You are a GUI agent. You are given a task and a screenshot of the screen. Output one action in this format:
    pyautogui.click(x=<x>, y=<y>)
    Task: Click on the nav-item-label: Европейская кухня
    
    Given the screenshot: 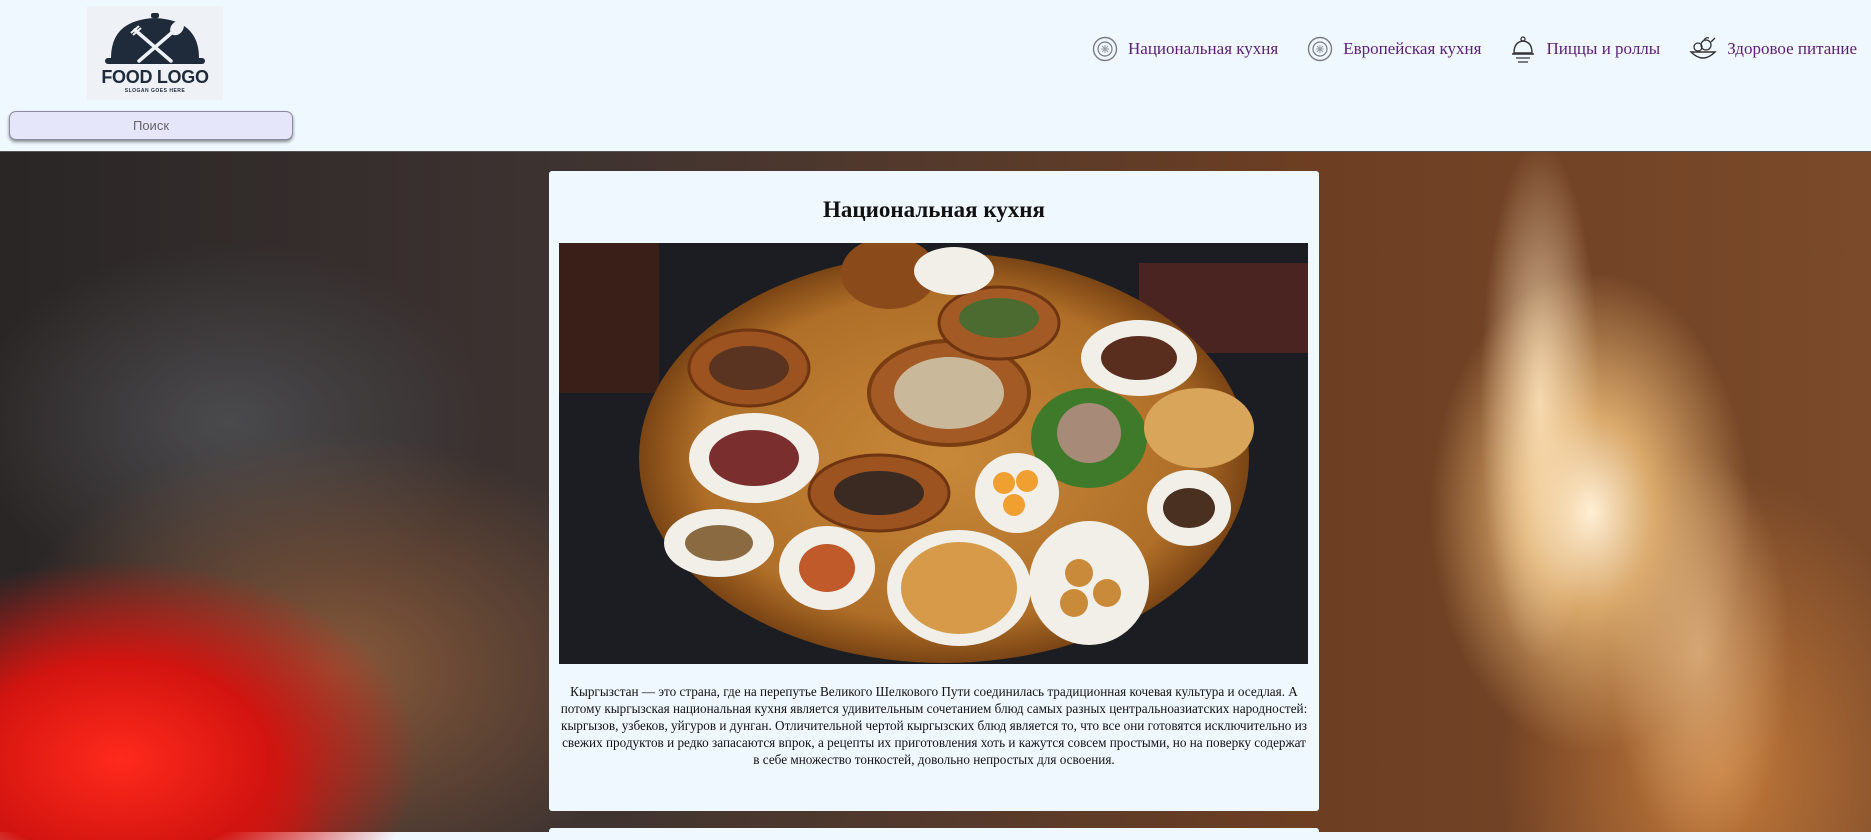 What is the action you would take?
    pyautogui.click(x=1412, y=48)
    